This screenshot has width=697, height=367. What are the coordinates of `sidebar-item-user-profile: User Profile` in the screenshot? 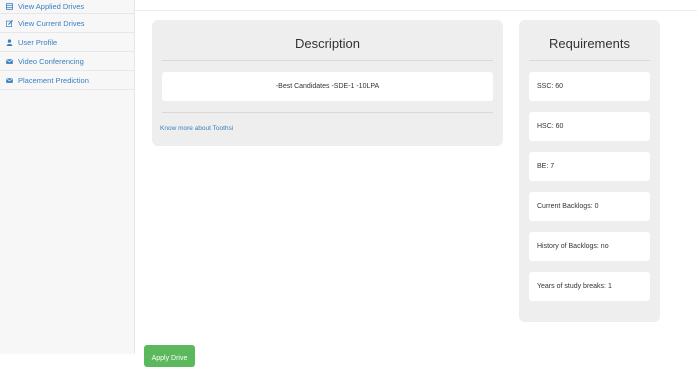 It's located at (67, 42).